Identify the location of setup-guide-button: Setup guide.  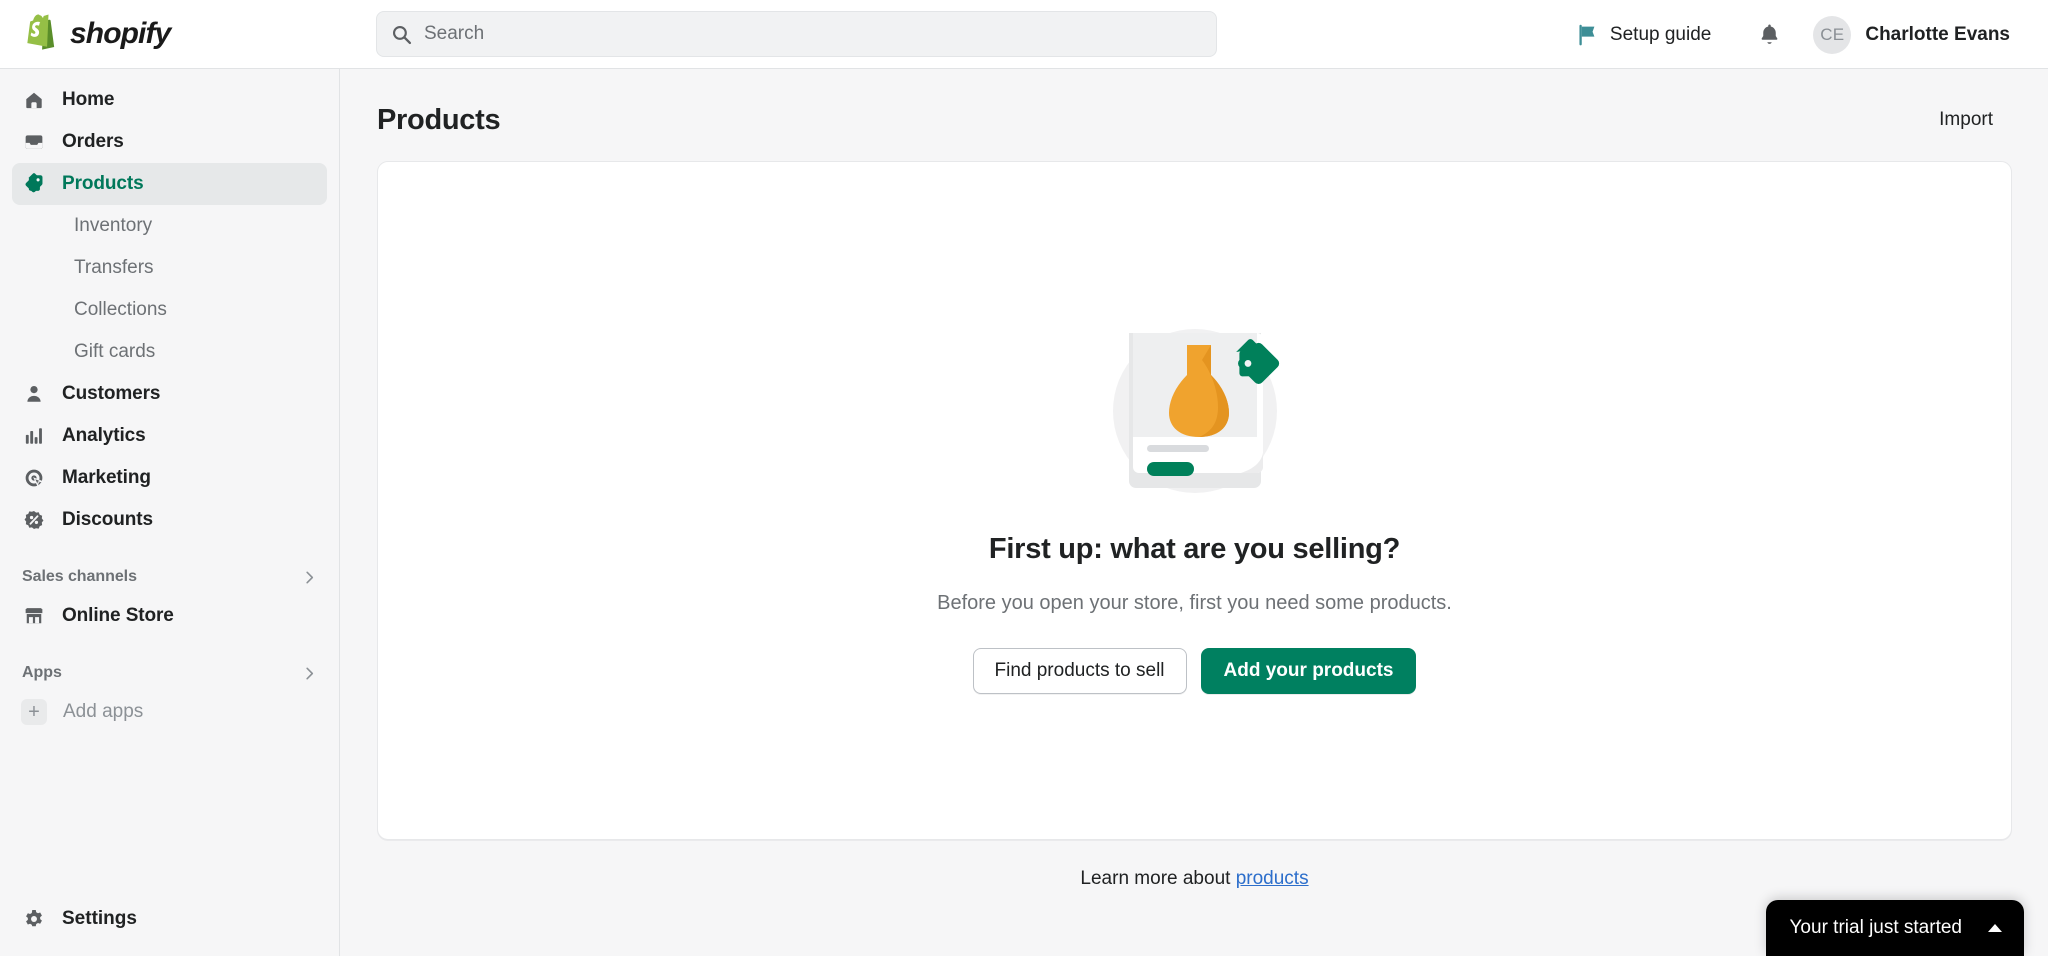
(1643, 34).